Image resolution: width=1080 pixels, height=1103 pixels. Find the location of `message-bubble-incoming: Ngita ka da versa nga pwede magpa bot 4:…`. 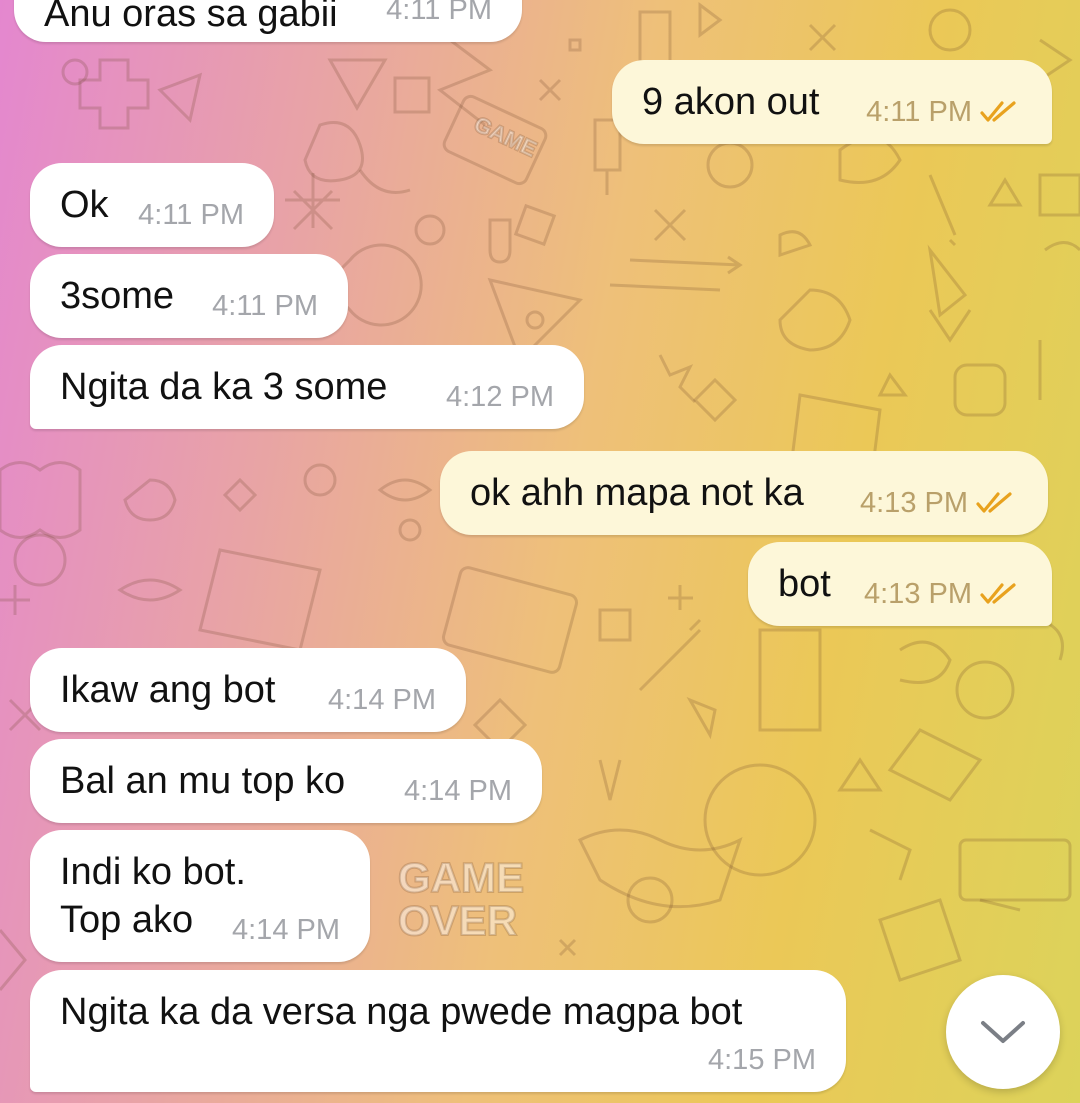

message-bubble-incoming: Ngita ka da versa nga pwede magpa bot 4:… is located at coordinates (438, 1031).